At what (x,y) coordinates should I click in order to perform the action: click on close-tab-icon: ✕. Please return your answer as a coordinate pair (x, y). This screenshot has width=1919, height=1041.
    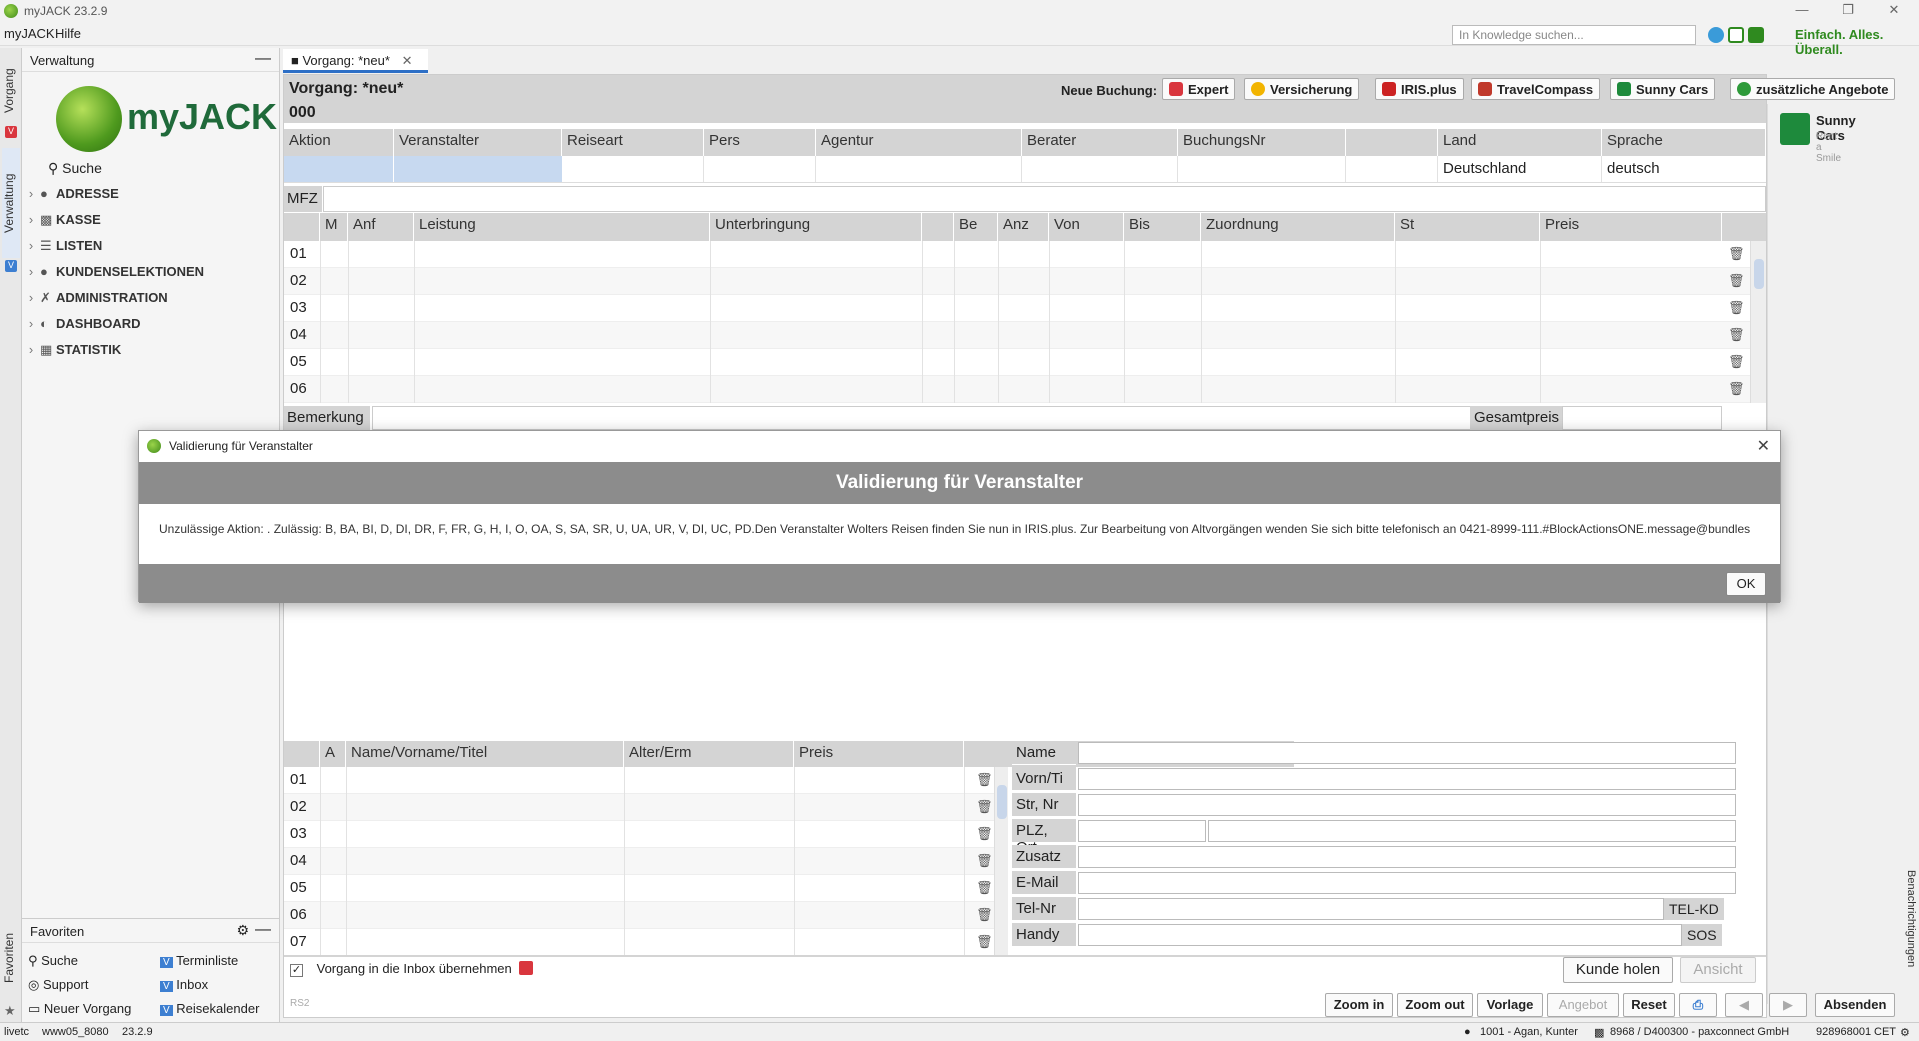
    Looking at the image, I should click on (407, 60).